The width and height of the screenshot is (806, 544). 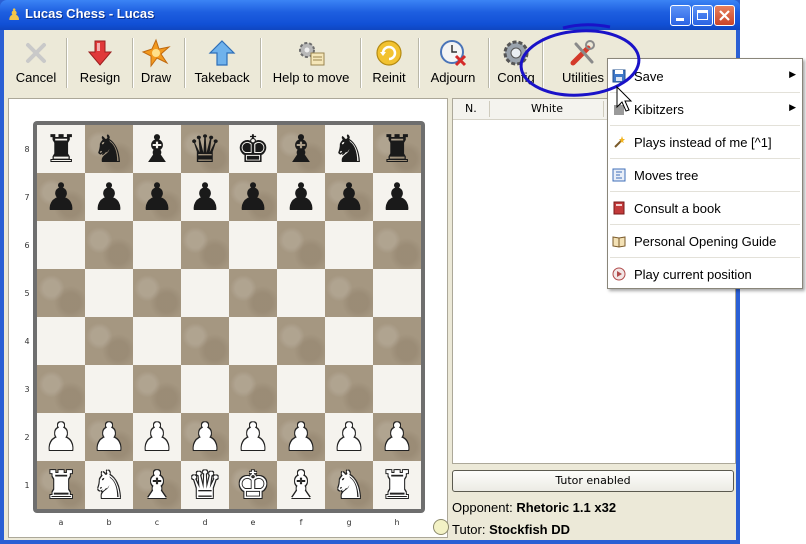 What do you see at coordinates (100, 62) in the screenshot?
I see `resign-button: Resign` at bounding box center [100, 62].